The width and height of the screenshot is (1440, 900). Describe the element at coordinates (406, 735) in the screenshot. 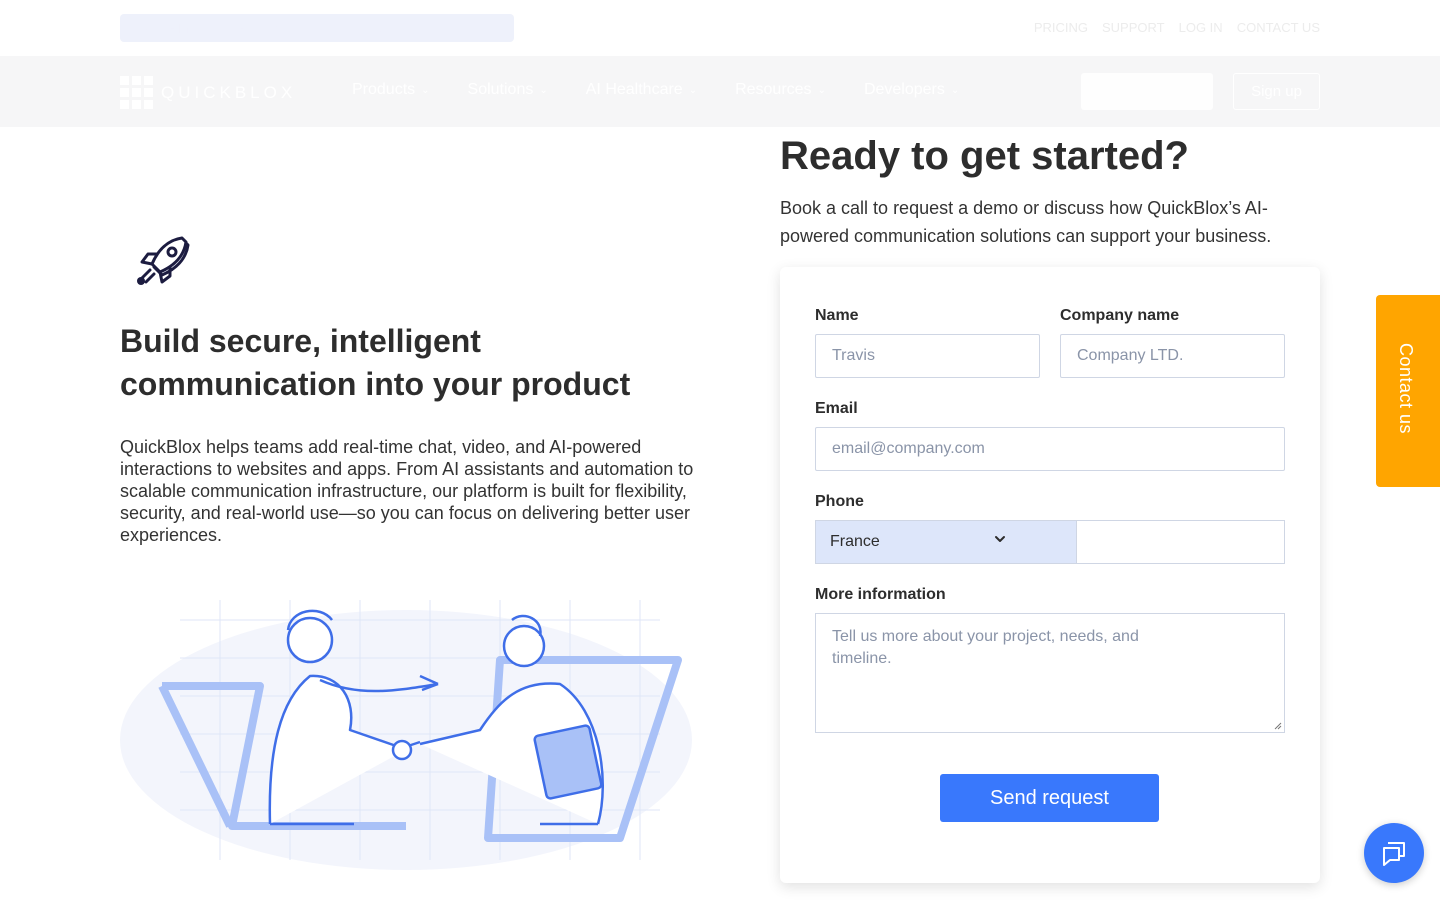

I see `handshake-illustration` at that location.